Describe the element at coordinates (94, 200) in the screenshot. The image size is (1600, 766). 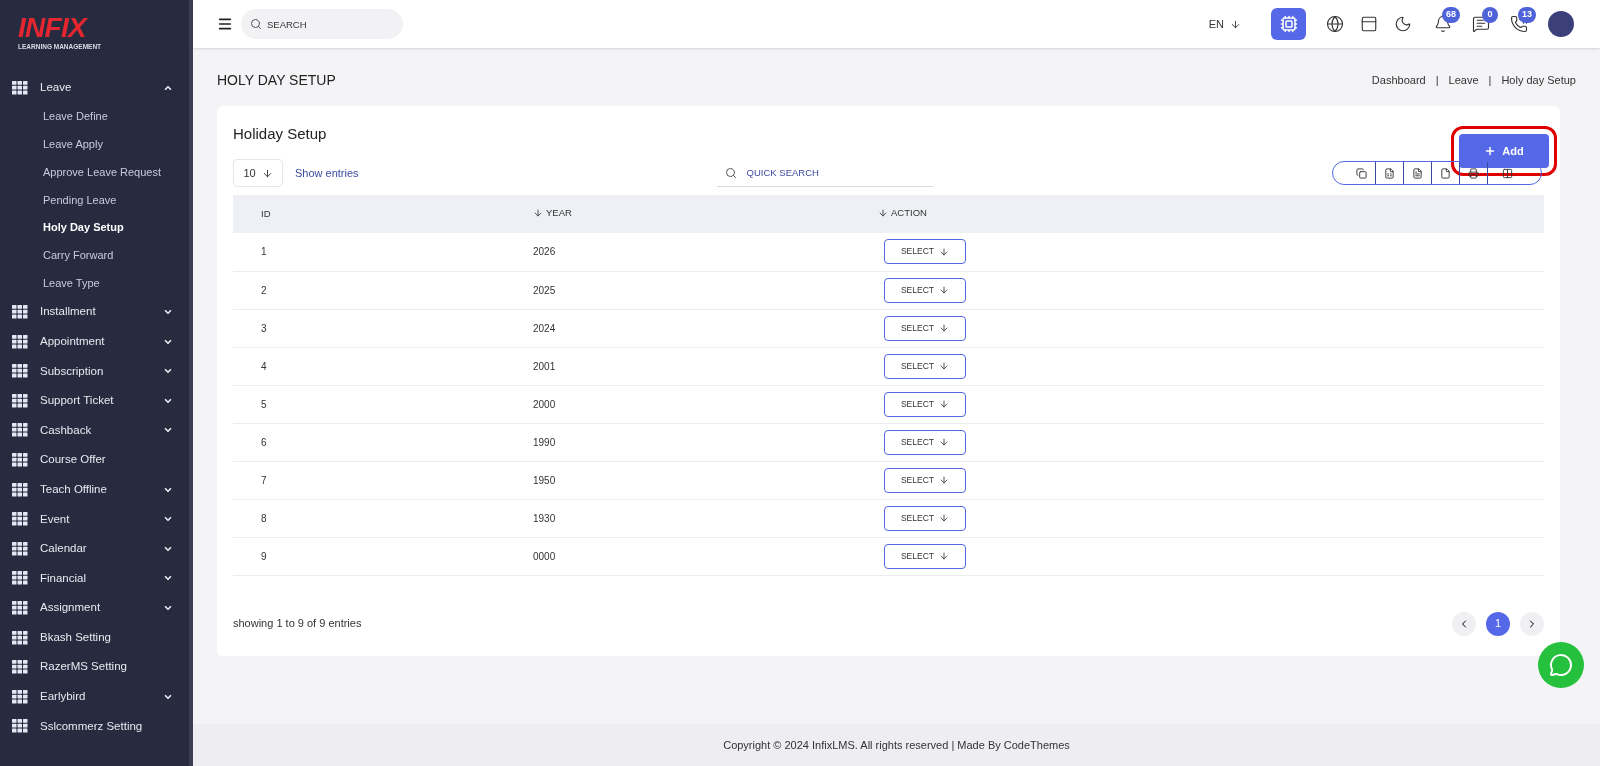
I see `submenu-item: Pending Leave` at that location.